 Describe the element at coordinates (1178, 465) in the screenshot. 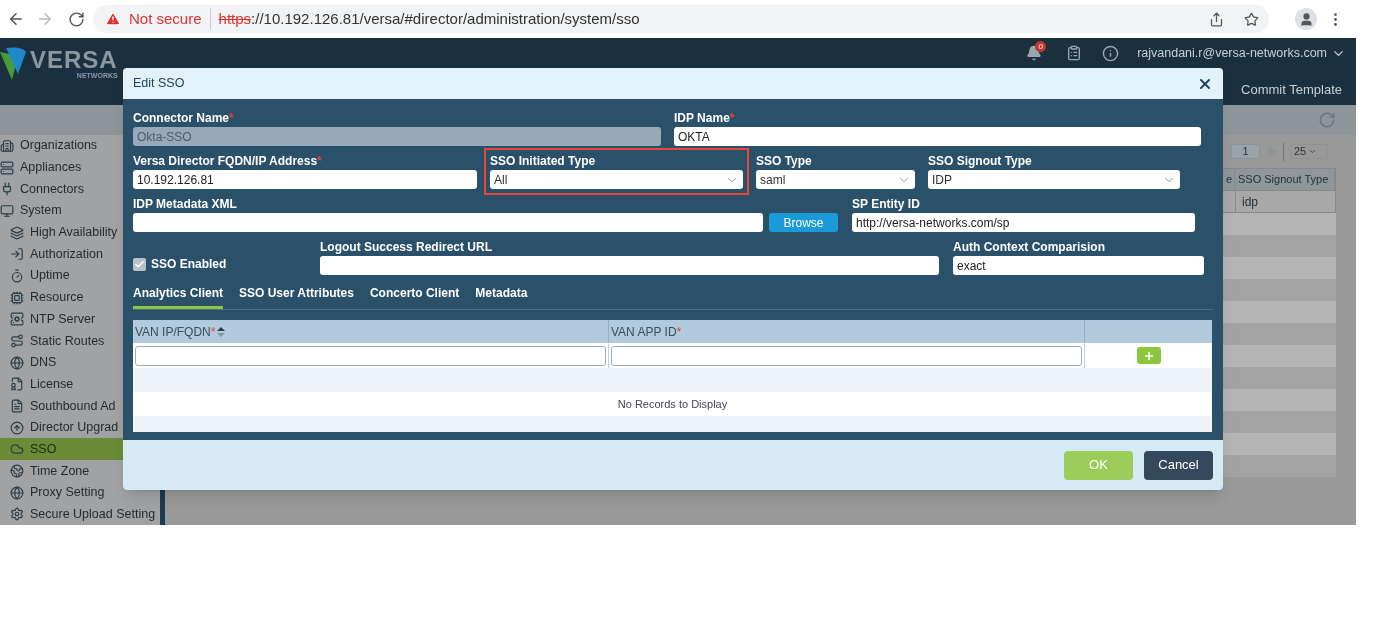

I see `cancel-button: Cancel` at that location.